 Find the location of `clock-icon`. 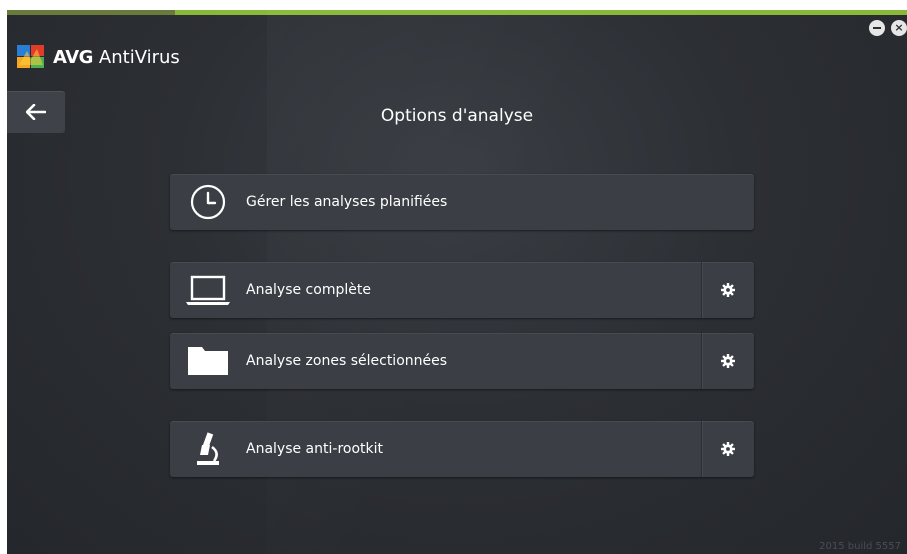

clock-icon is located at coordinates (208, 202).